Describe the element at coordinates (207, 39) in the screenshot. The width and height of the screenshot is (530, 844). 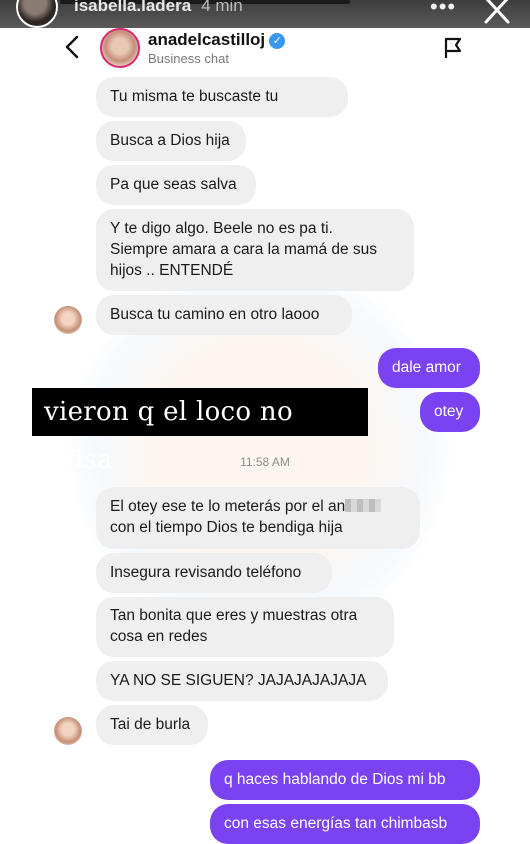
I see `contact-name-text: anadelcastilloj` at that location.